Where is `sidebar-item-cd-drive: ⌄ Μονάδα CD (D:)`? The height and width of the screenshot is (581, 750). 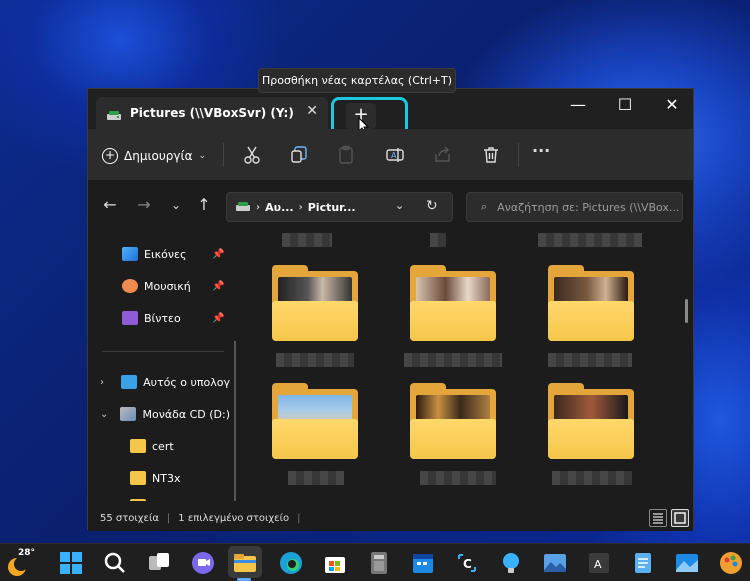
sidebar-item-cd-drive: ⌄ Μονάδα CD (D:) is located at coordinates (159, 414).